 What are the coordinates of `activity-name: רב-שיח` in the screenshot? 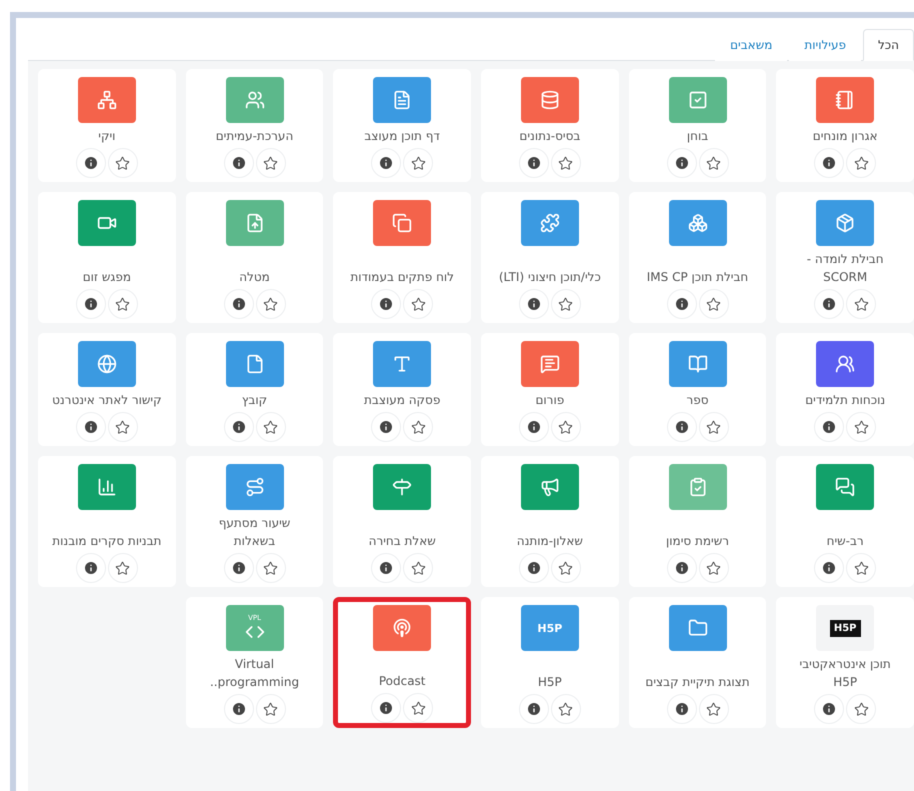 It's located at (845, 541).